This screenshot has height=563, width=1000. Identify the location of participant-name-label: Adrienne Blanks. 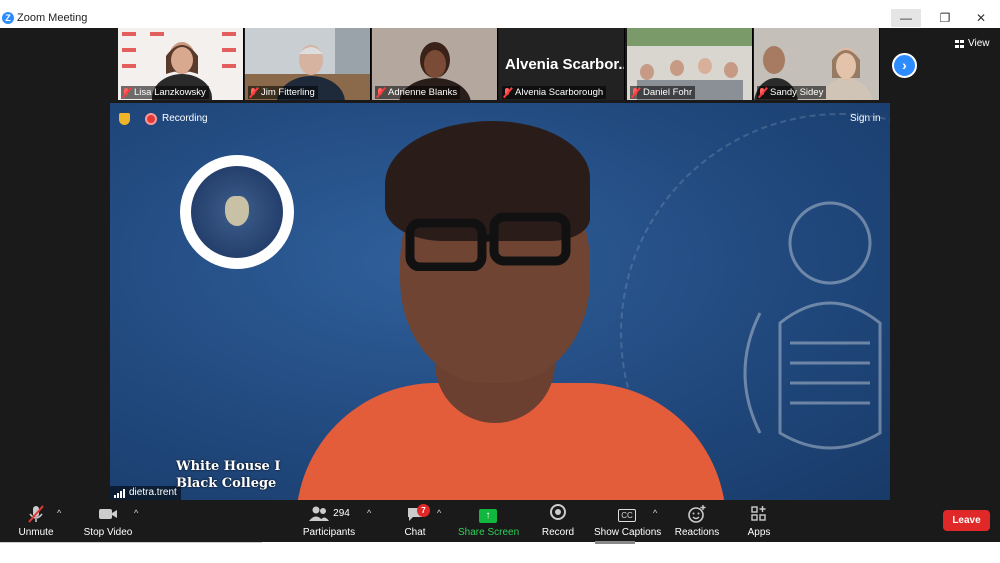
(418, 92).